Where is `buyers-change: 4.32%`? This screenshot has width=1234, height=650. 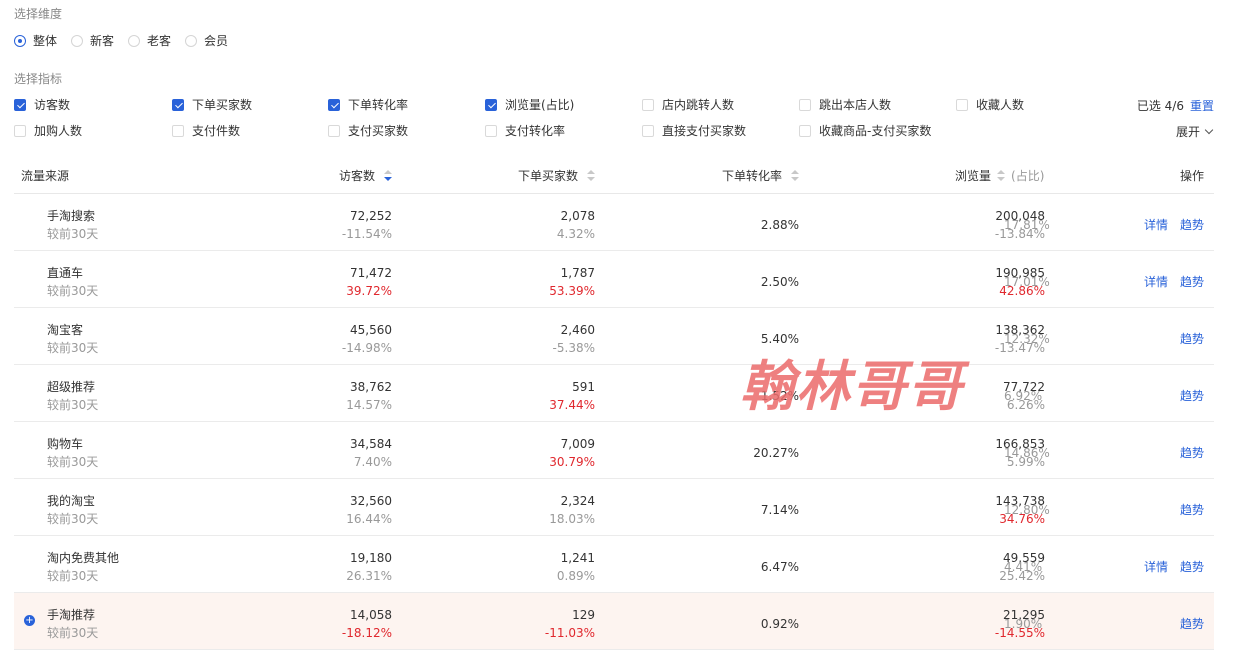
buyers-change: 4.32% is located at coordinates (575, 234).